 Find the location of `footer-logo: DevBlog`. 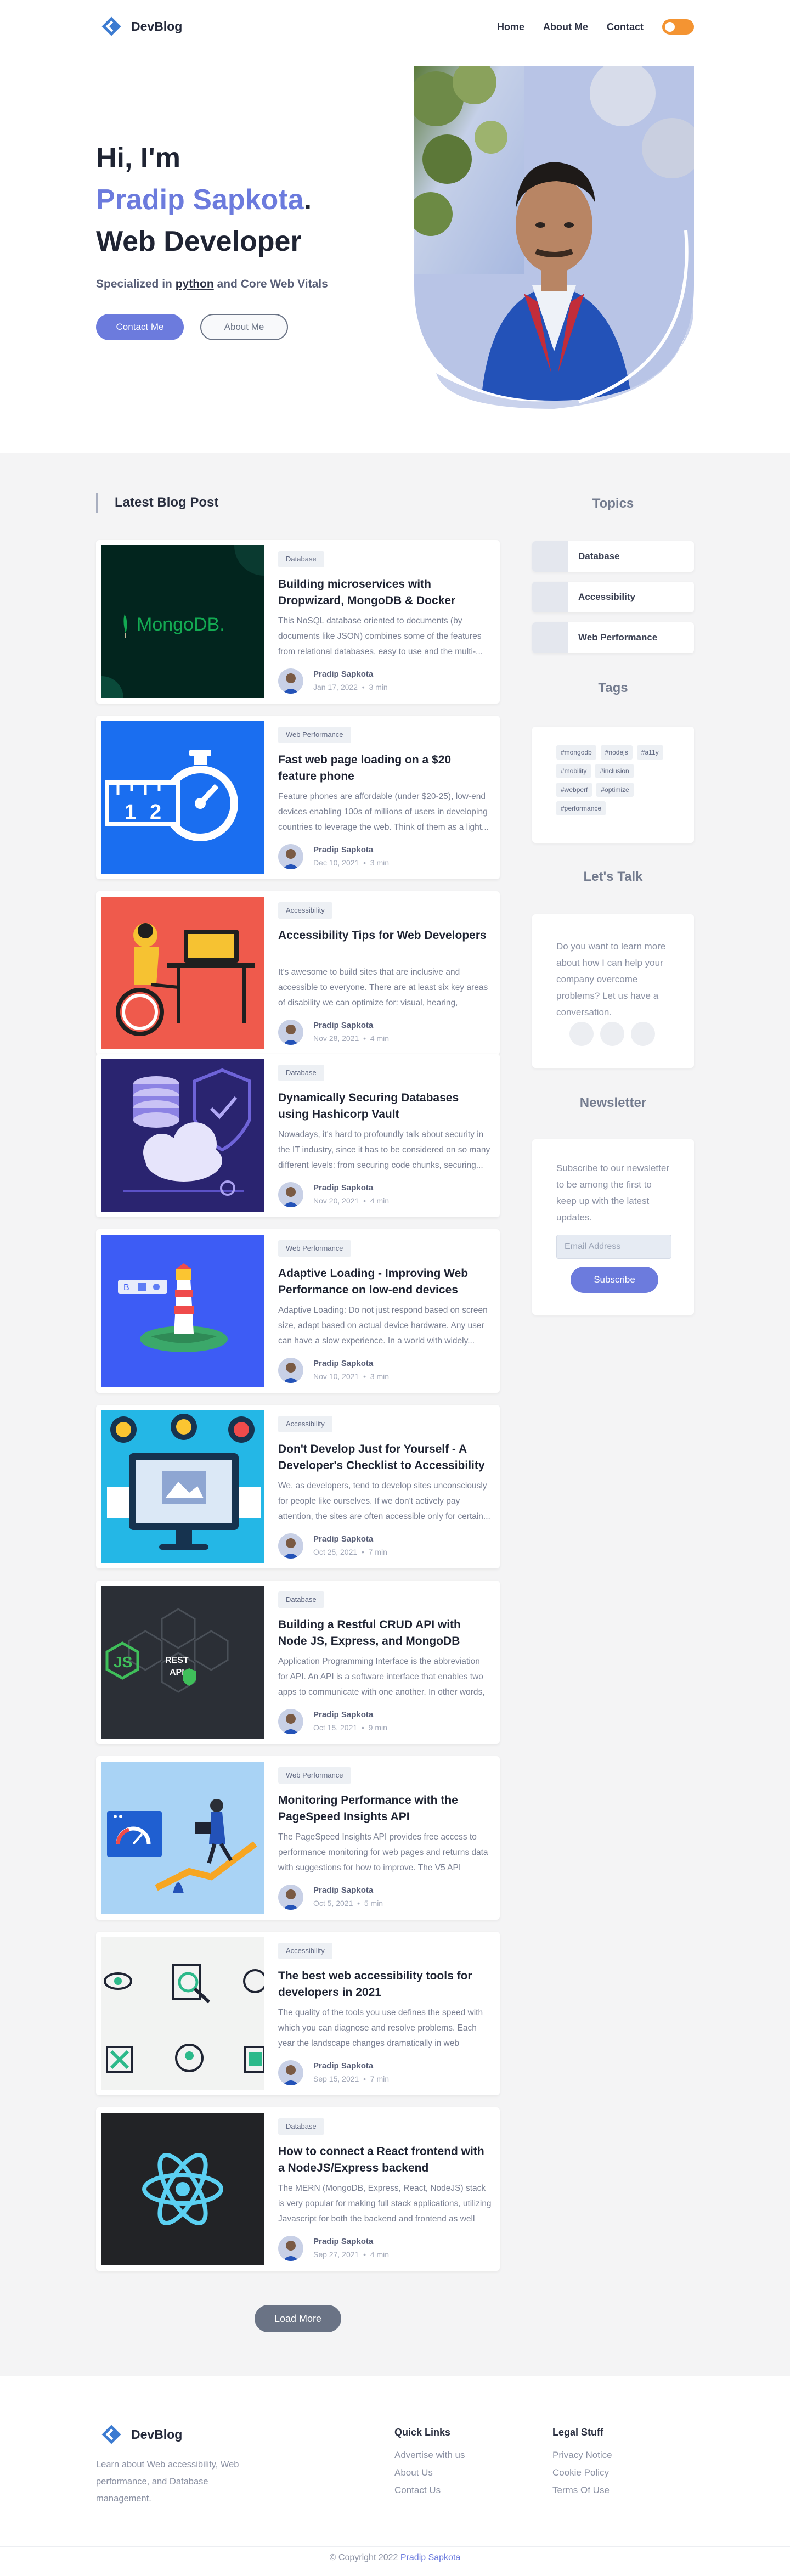

footer-logo: DevBlog is located at coordinates (139, 2434).